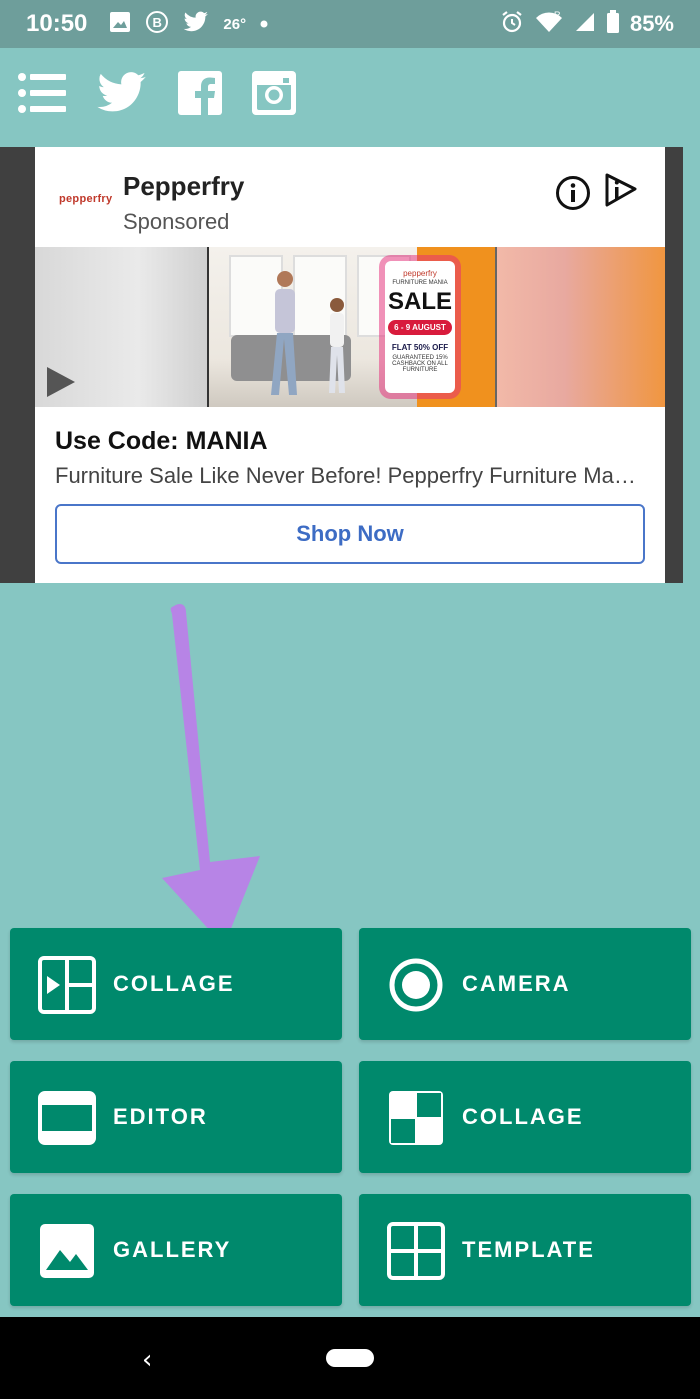 Image resolution: width=700 pixels, height=1399 pixels. Describe the element at coordinates (67, 1118) in the screenshot. I see `editor-icon` at that location.